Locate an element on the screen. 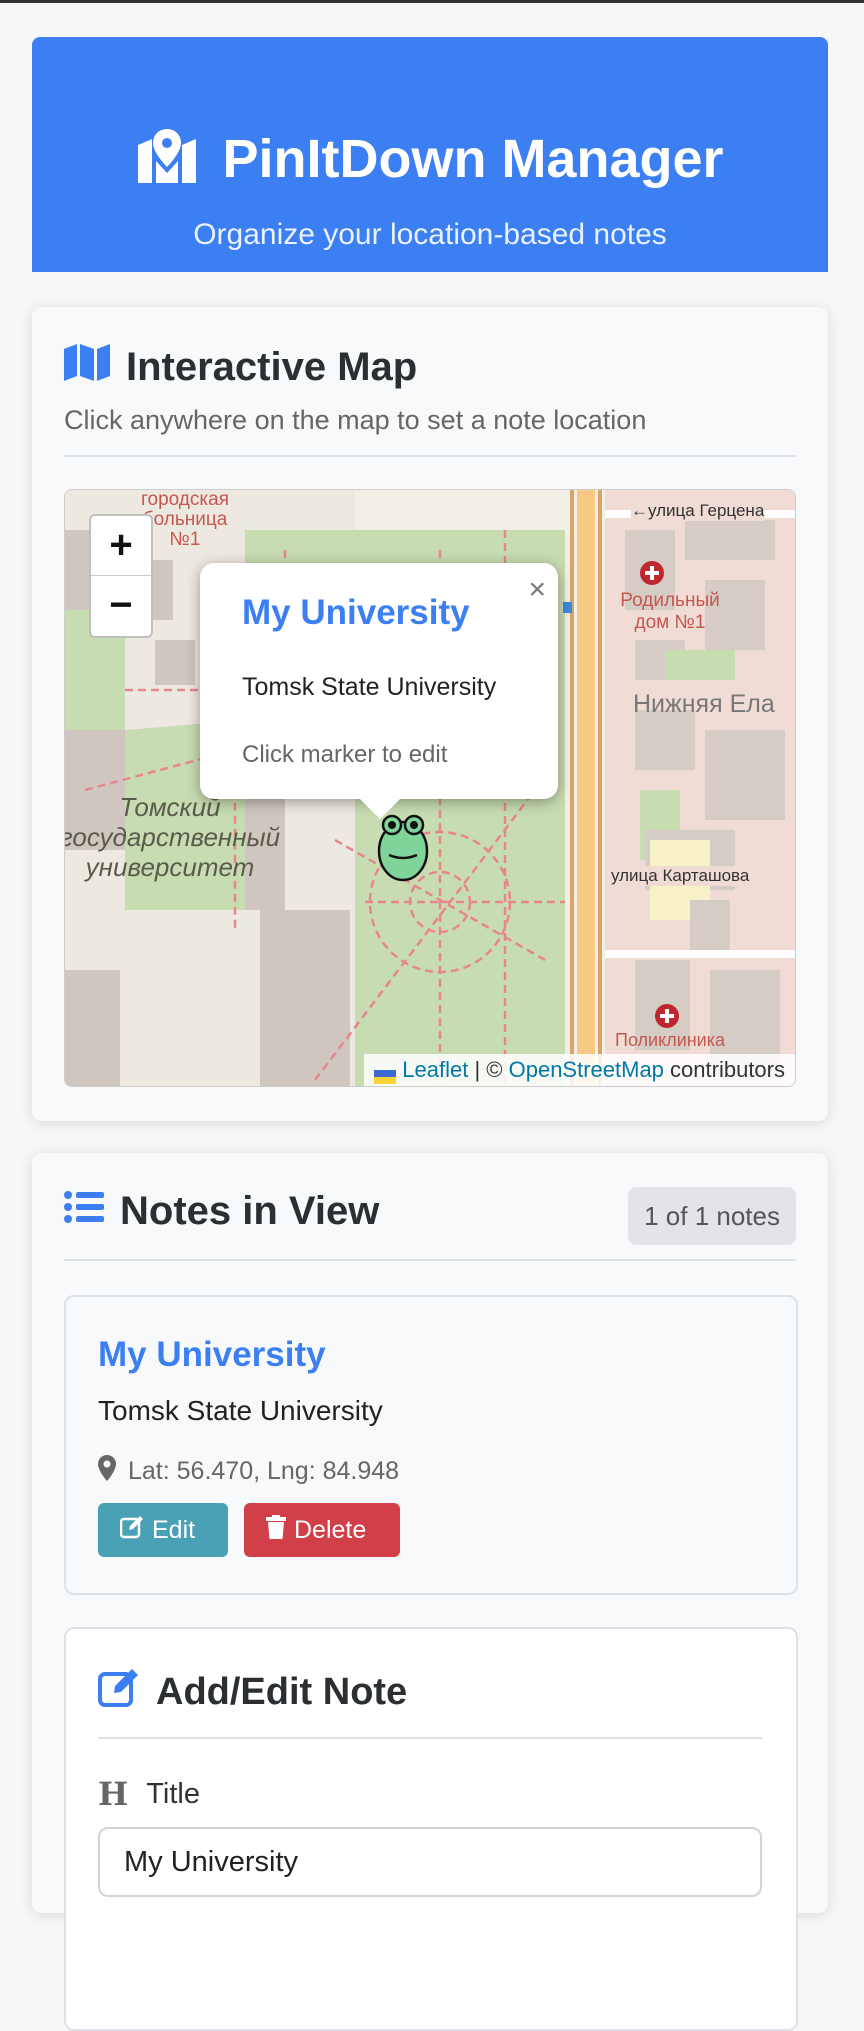  title-label-text: Title is located at coordinates (173, 1793).